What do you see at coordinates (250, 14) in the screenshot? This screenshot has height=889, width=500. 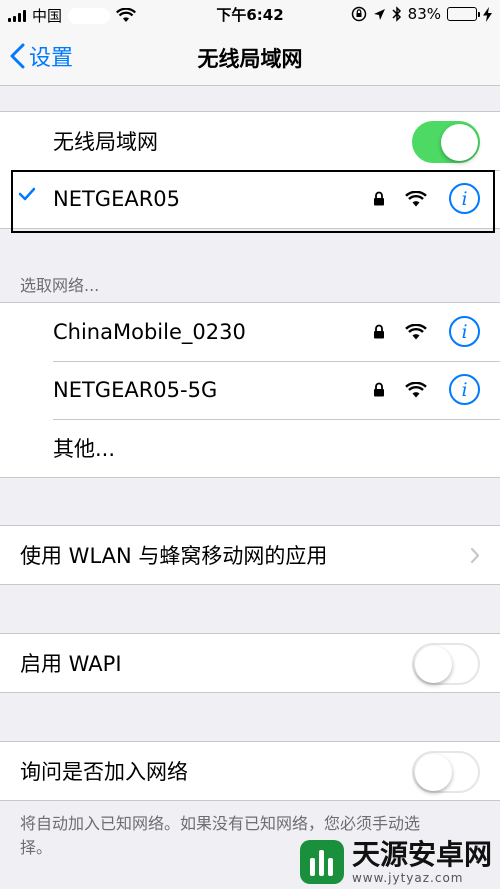 I see `status-bar: 中国 下午6:42 83%` at bounding box center [250, 14].